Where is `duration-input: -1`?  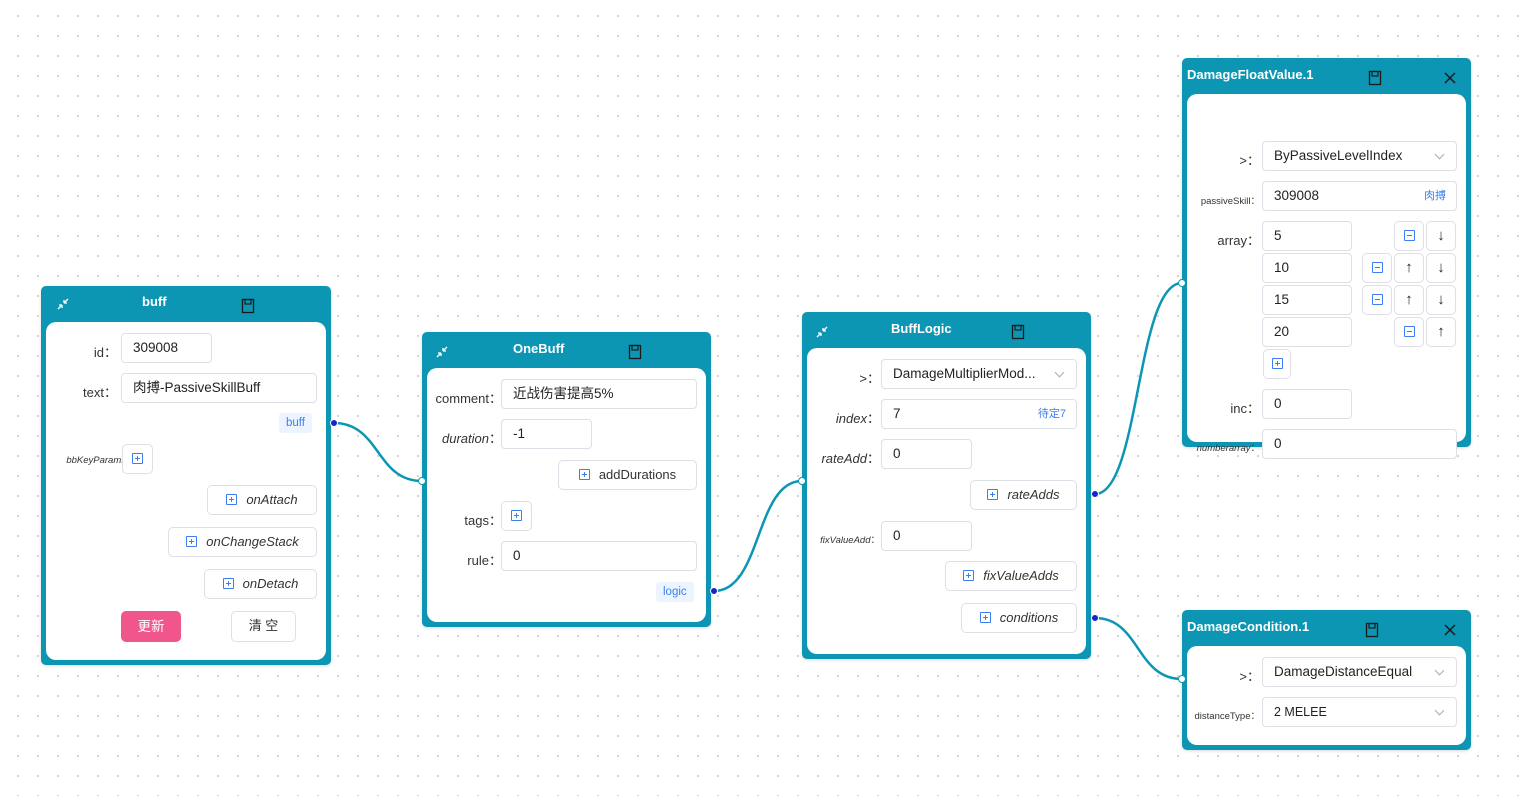
duration-input: -1 is located at coordinates (546, 434).